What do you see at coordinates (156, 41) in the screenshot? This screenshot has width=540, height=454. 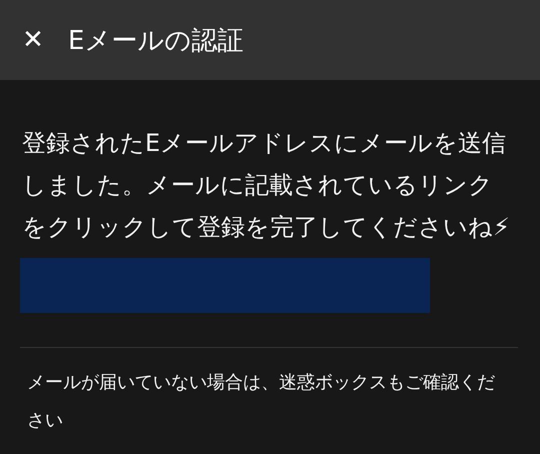 I see `page-title: Eメールの認証` at bounding box center [156, 41].